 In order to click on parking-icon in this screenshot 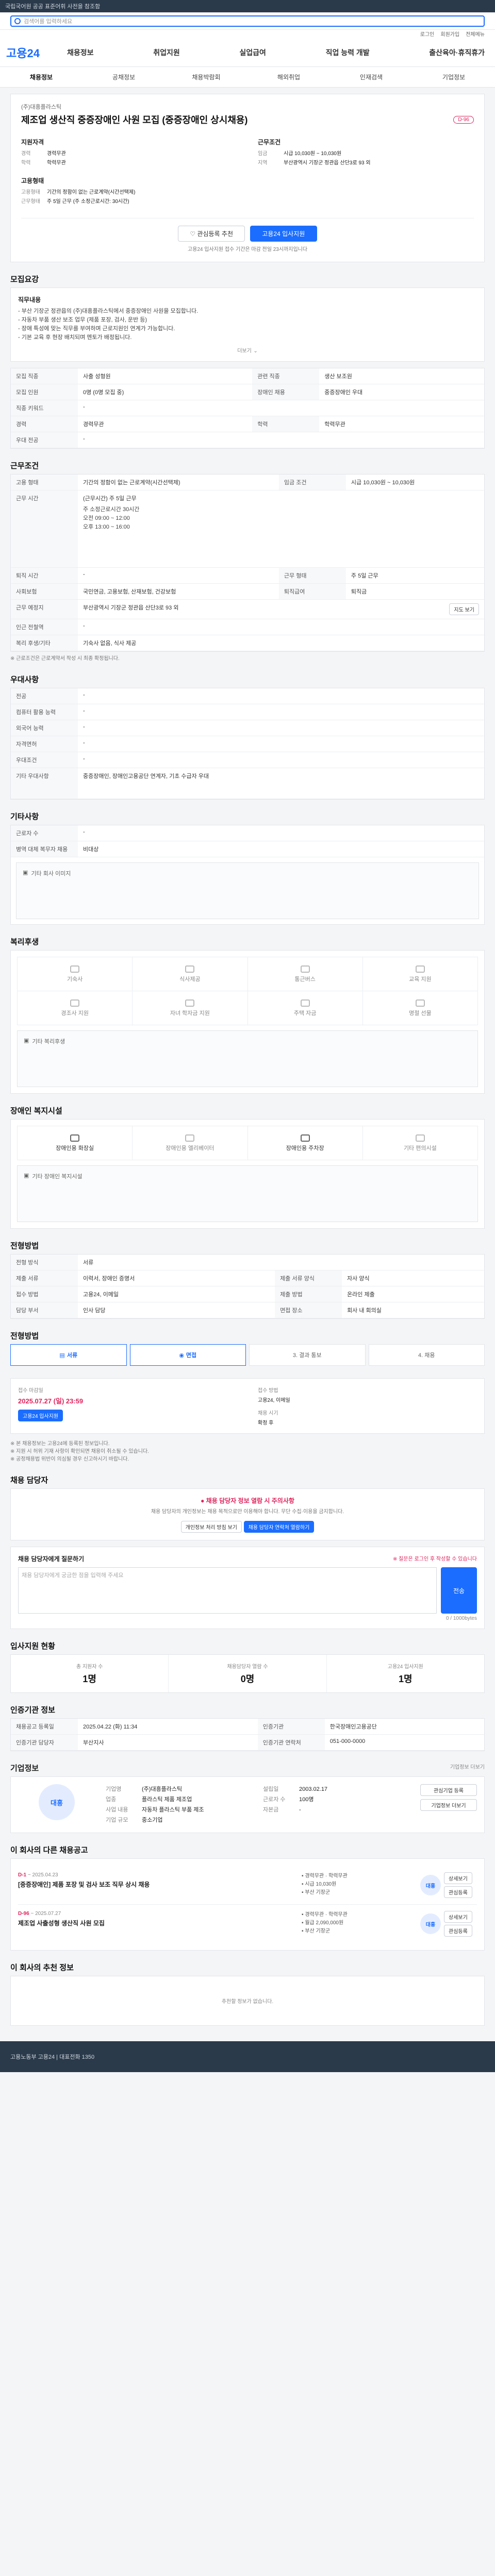, I will do `click(305, 1138)`.